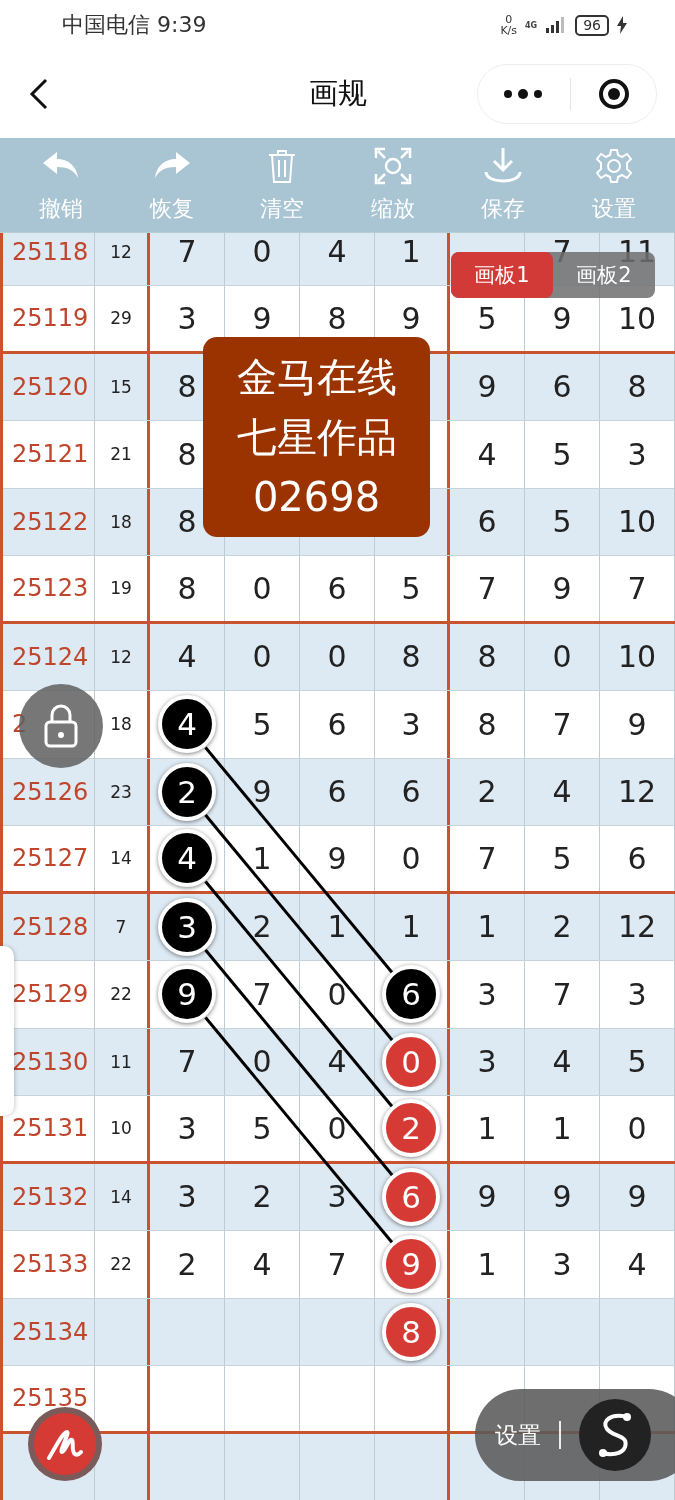 The width and height of the screenshot is (675, 1500). What do you see at coordinates (122, 318) in the screenshot?
I see `sum-cell: 29` at bounding box center [122, 318].